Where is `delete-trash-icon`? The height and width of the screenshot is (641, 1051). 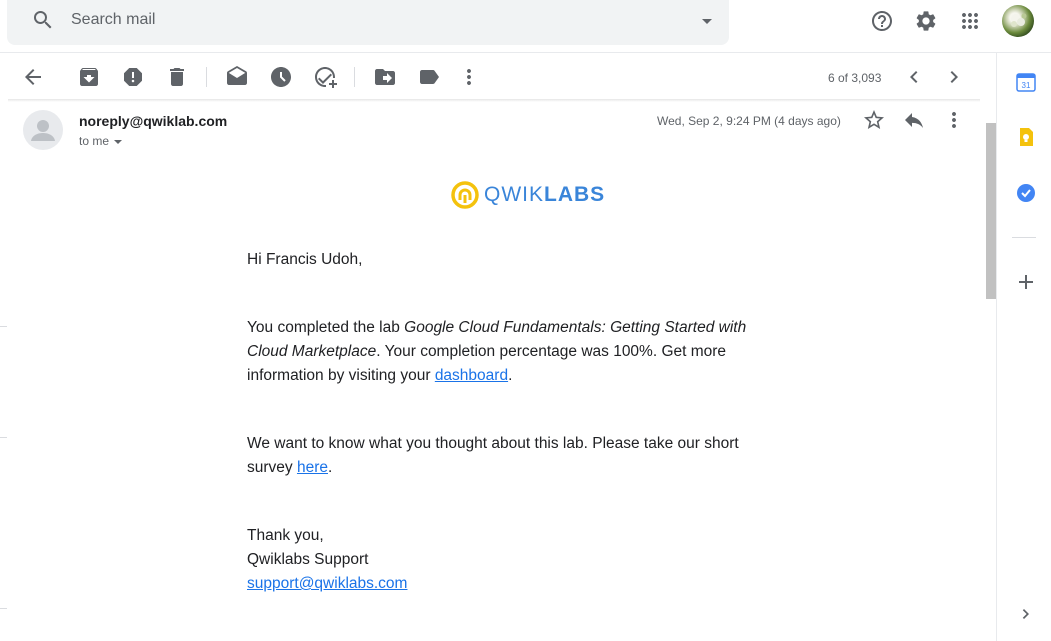 delete-trash-icon is located at coordinates (177, 77).